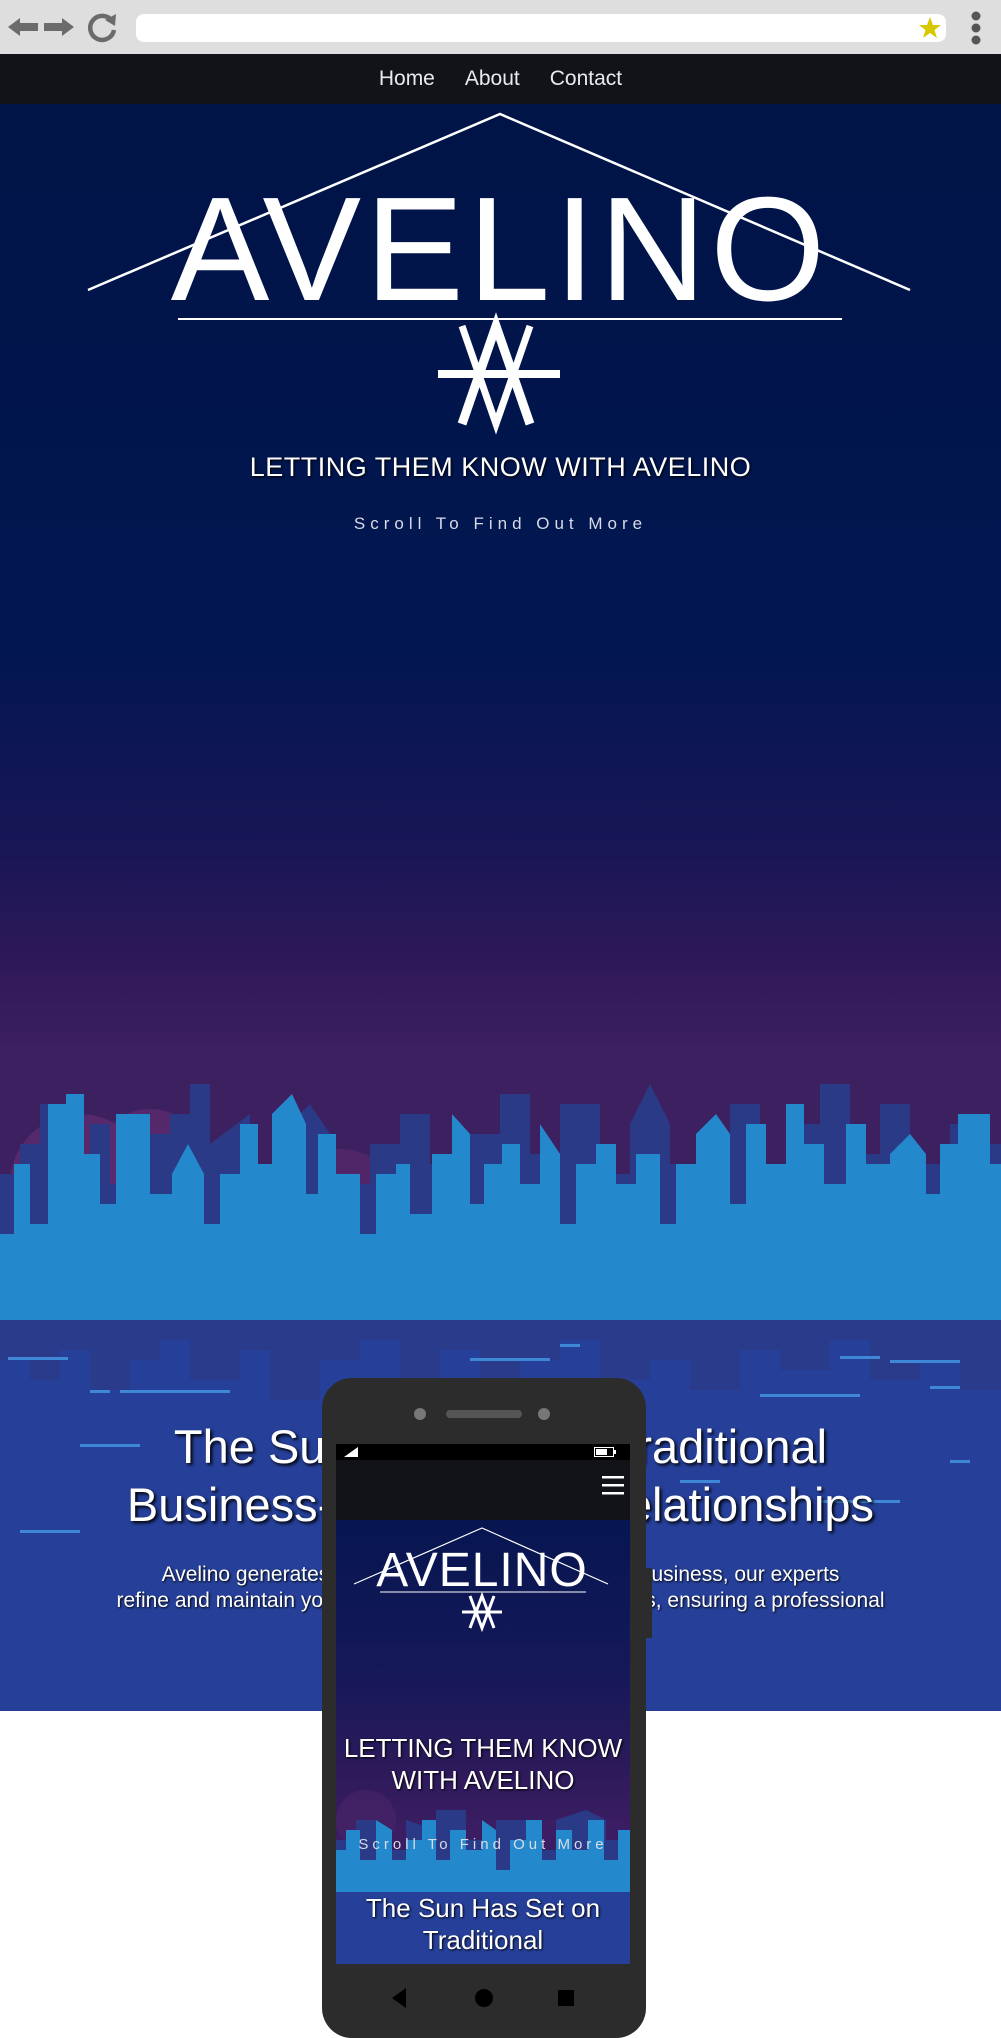 Image resolution: width=1001 pixels, height=2038 pixels. I want to click on recents-square-icon, so click(566, 1998).